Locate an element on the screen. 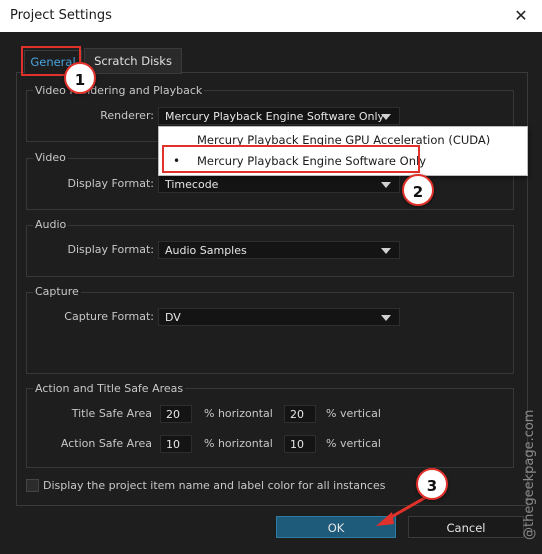 The width and height of the screenshot is (542, 554). window-title: Project Settings is located at coordinates (61, 15).